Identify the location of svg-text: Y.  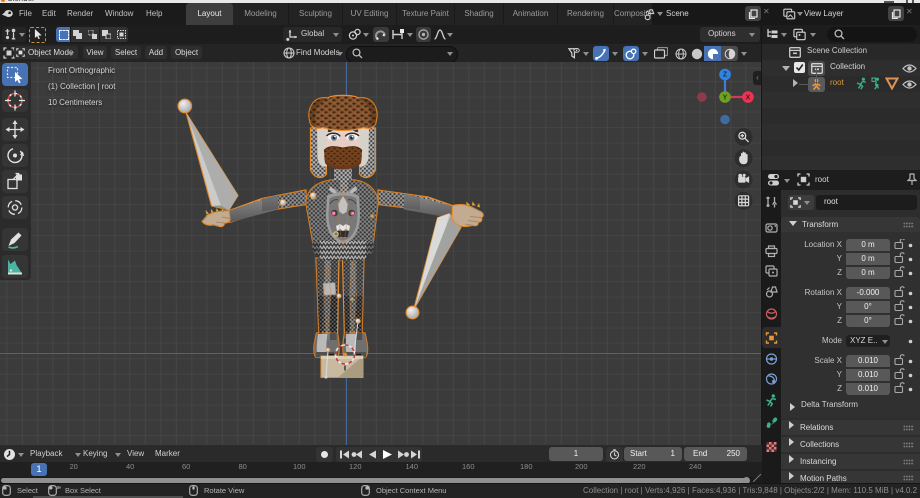
(725, 97).